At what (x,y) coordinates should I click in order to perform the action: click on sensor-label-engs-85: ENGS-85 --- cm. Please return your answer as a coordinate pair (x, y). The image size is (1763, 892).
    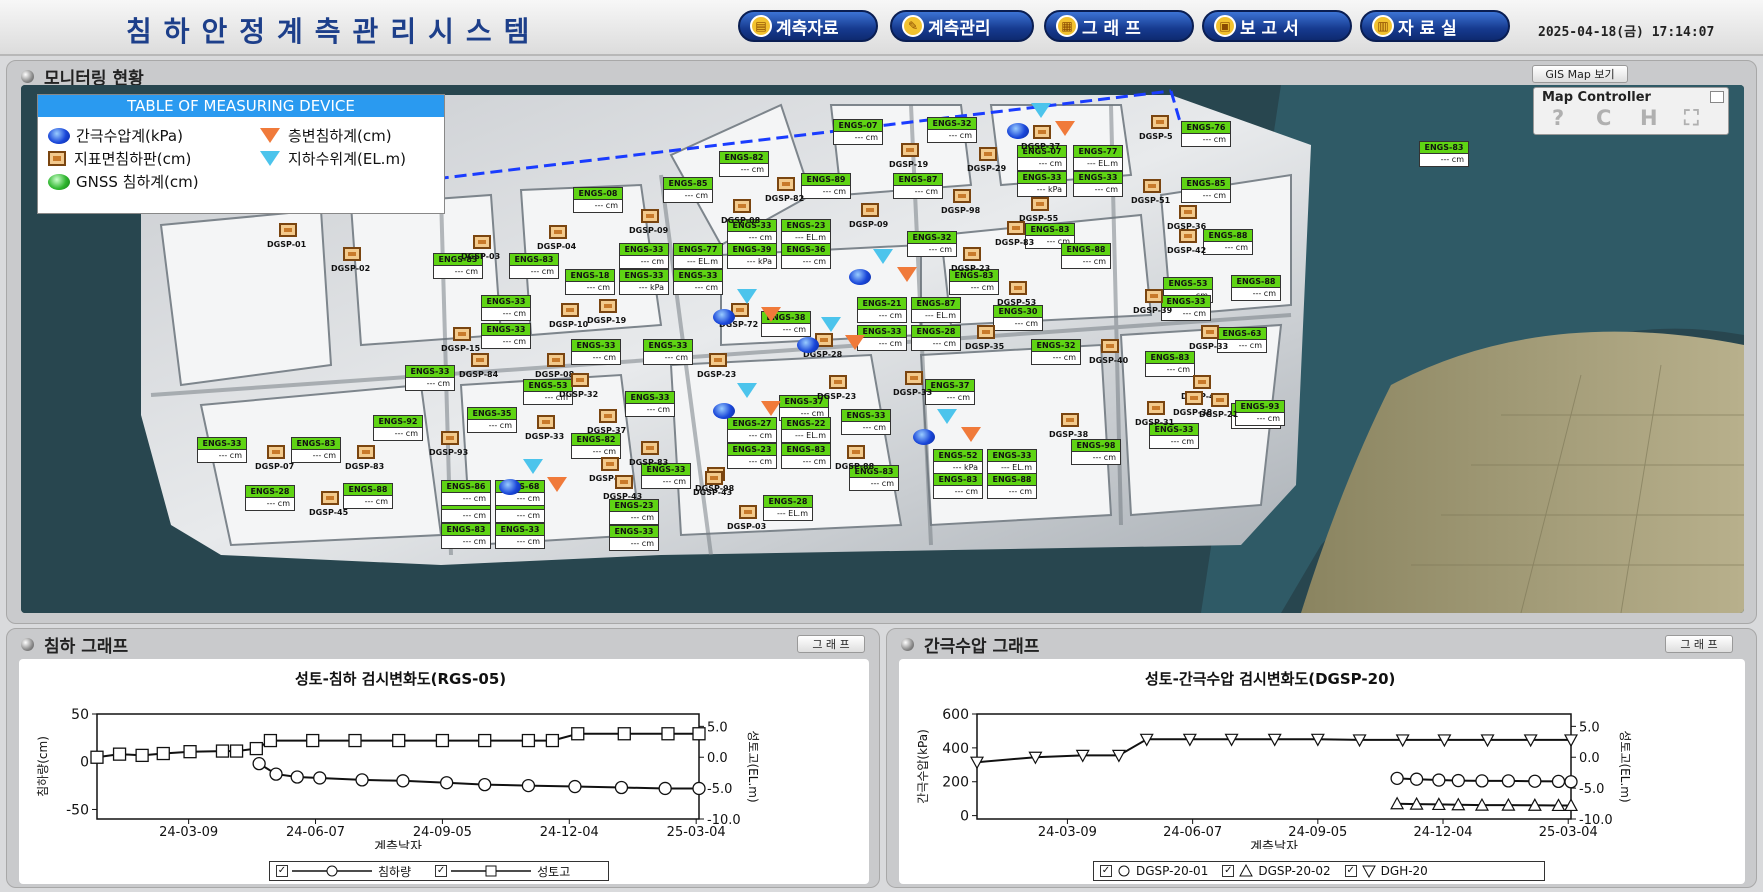
    Looking at the image, I should click on (1206, 190).